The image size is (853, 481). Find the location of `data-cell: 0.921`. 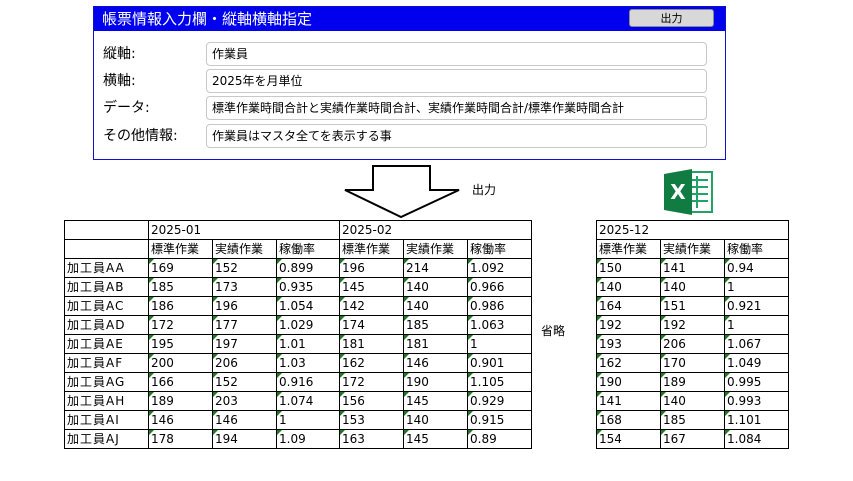

data-cell: 0.921 is located at coordinates (756, 306).